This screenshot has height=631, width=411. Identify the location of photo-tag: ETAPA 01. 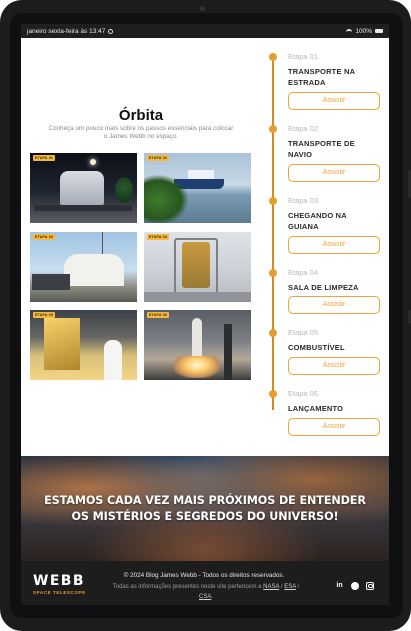
(44, 158).